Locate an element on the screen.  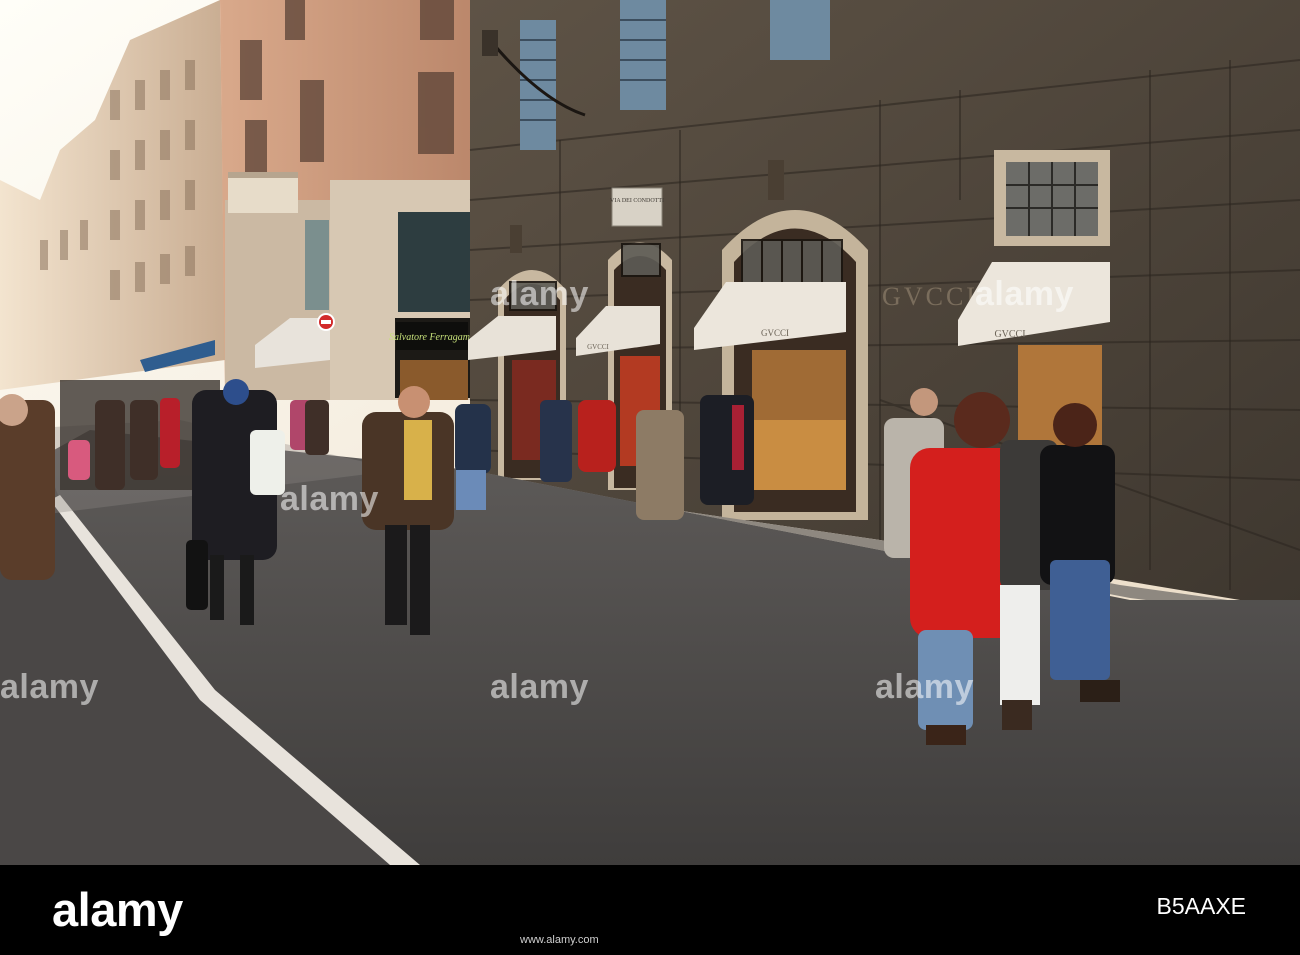
gucci-awning-2: GVCCI is located at coordinates (598, 347).